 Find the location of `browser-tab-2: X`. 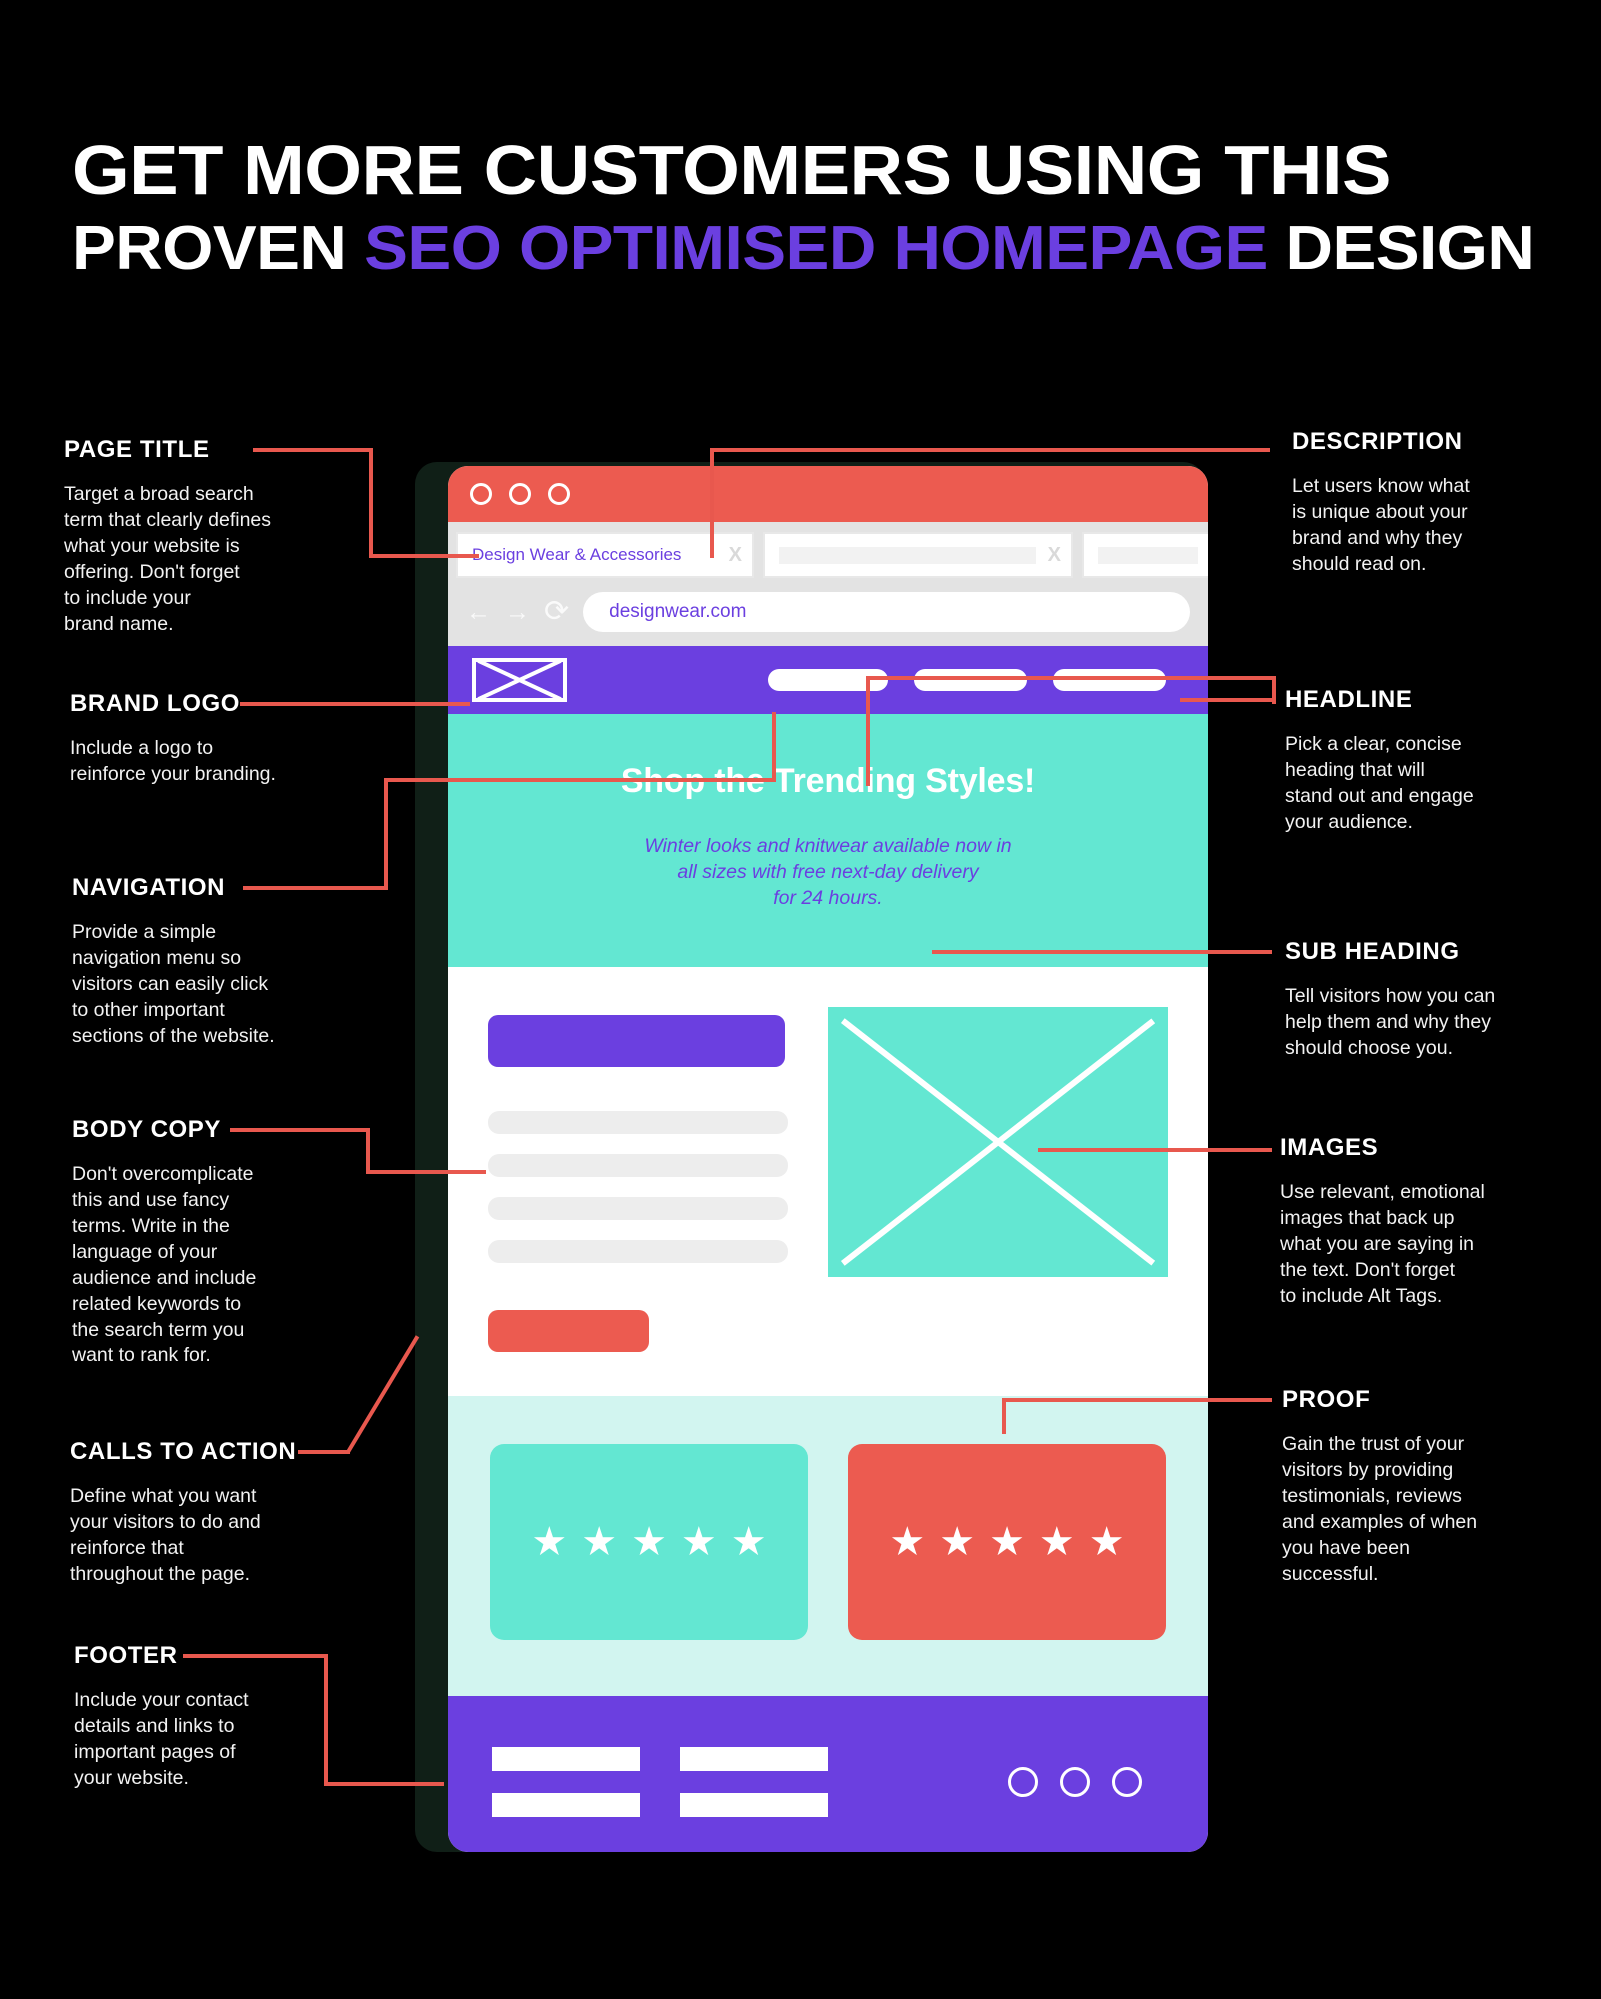

browser-tab-2: X is located at coordinates (918, 555).